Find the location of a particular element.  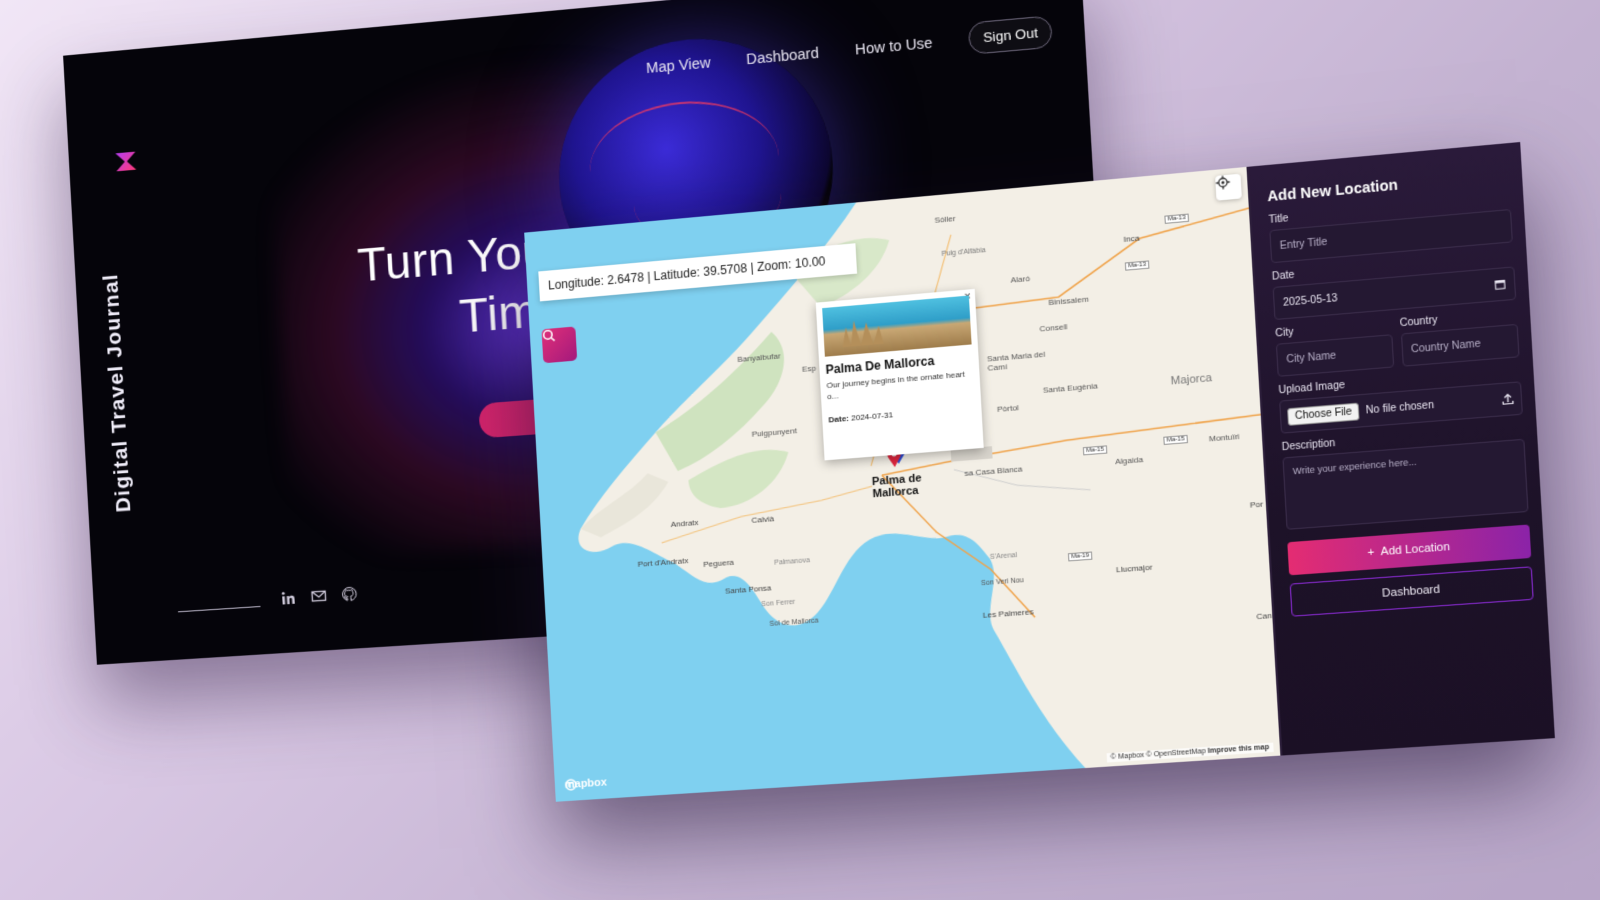

popup-photo is located at coordinates (897, 326).